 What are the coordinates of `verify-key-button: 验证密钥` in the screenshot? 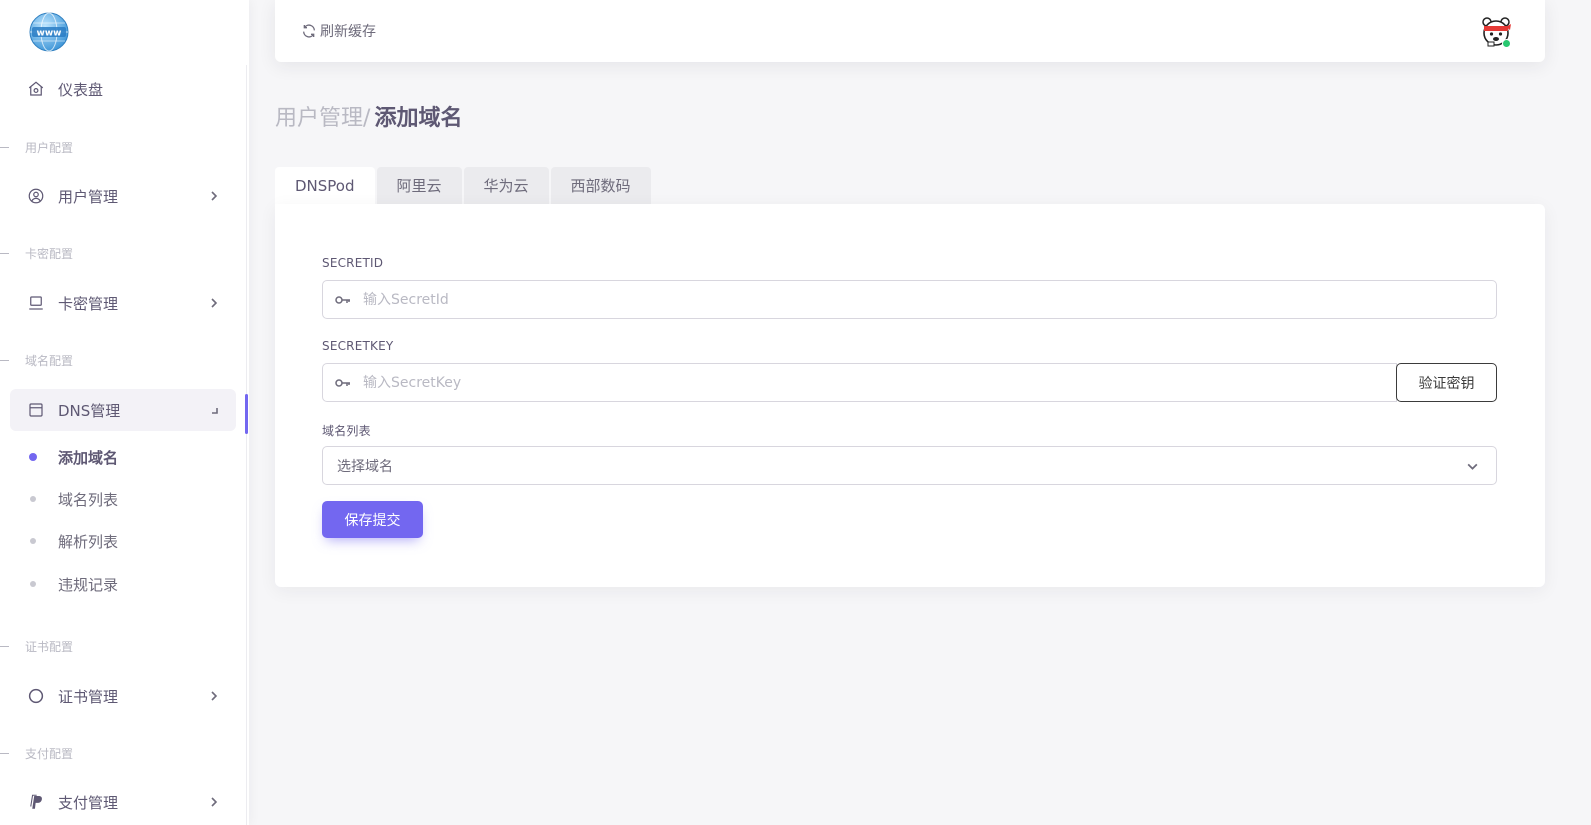 It's located at (1446, 382).